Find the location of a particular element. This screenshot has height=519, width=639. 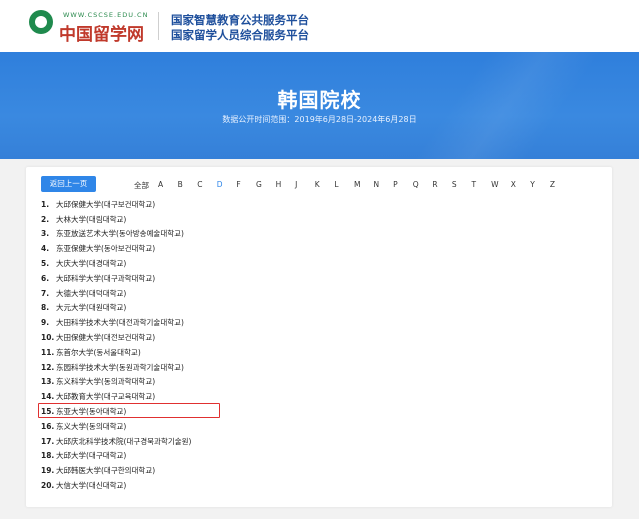

school-list-item: 16. 东义大学(동의대학교) is located at coordinates (321, 426).